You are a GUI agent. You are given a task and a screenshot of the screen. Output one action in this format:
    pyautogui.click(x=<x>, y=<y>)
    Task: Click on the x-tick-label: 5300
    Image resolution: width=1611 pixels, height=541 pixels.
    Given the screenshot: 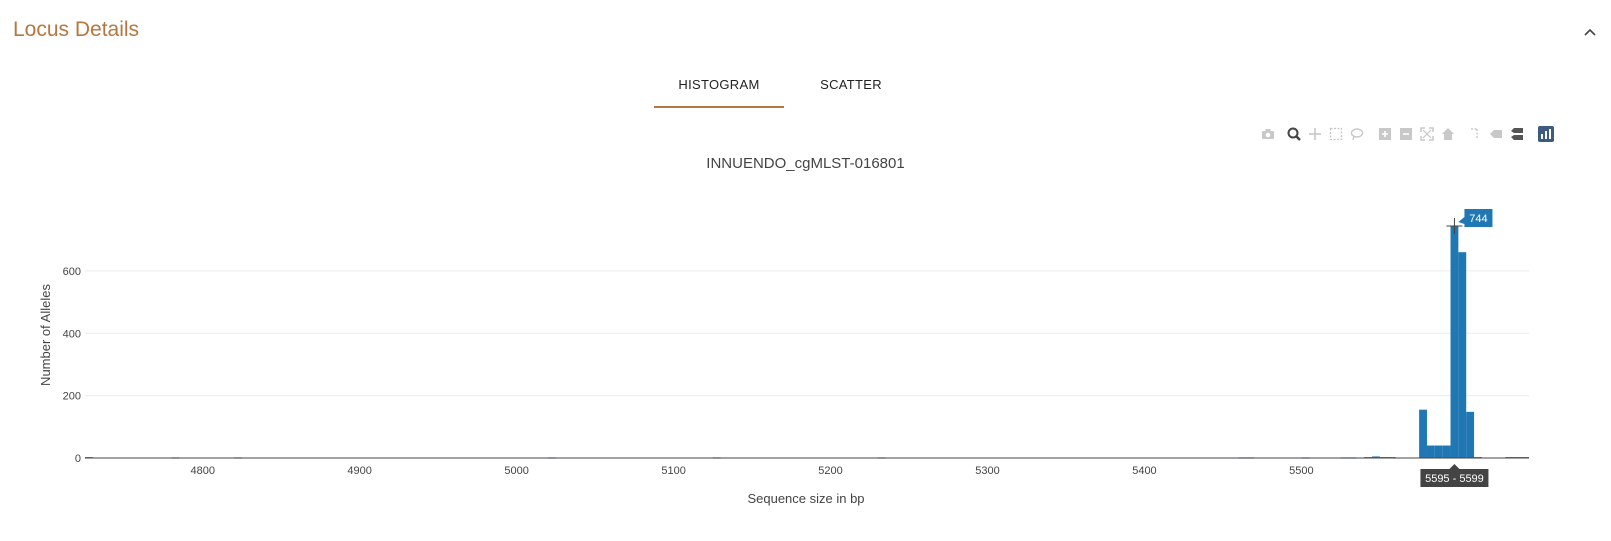 What is the action you would take?
    pyautogui.click(x=987, y=471)
    